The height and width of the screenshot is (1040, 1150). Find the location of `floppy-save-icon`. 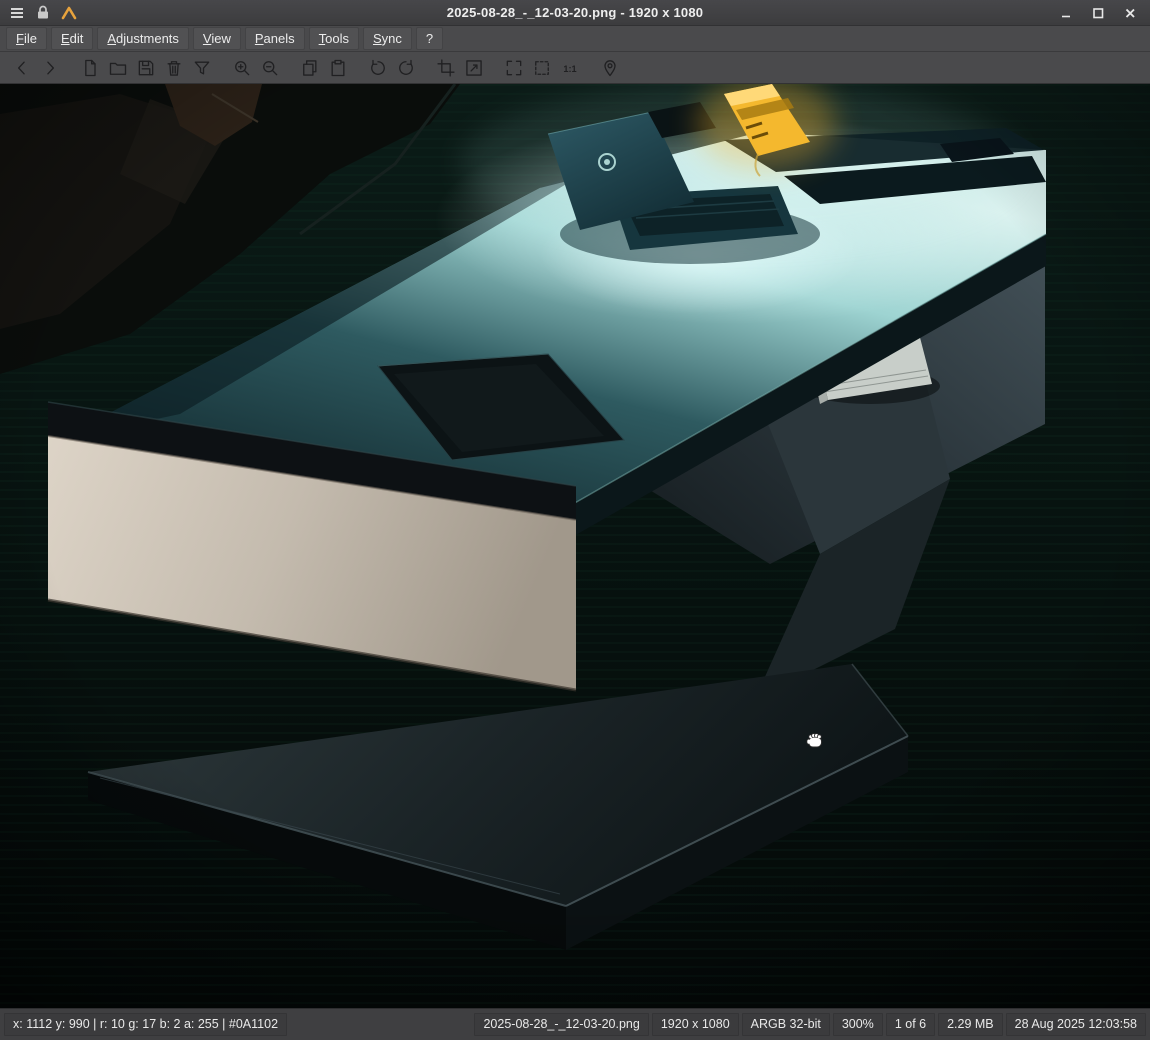

floppy-save-icon is located at coordinates (146, 68).